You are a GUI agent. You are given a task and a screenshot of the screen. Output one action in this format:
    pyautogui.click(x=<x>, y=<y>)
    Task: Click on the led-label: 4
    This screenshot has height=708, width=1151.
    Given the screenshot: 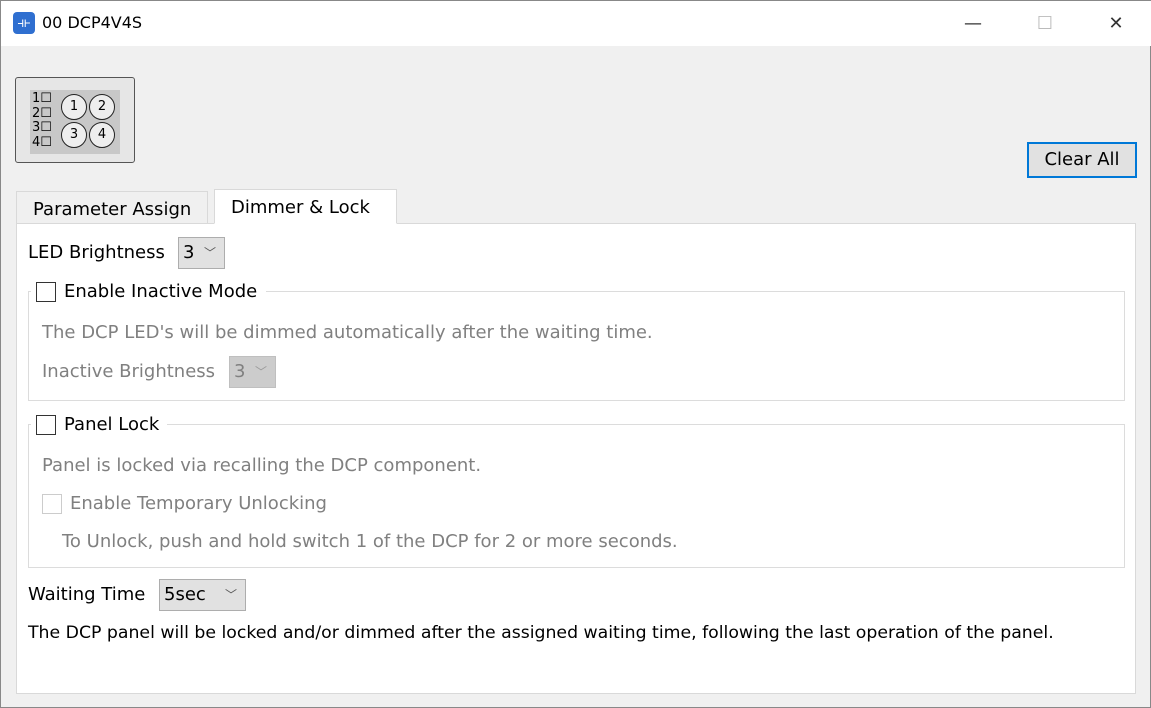 What is the action you would take?
    pyautogui.click(x=36, y=142)
    